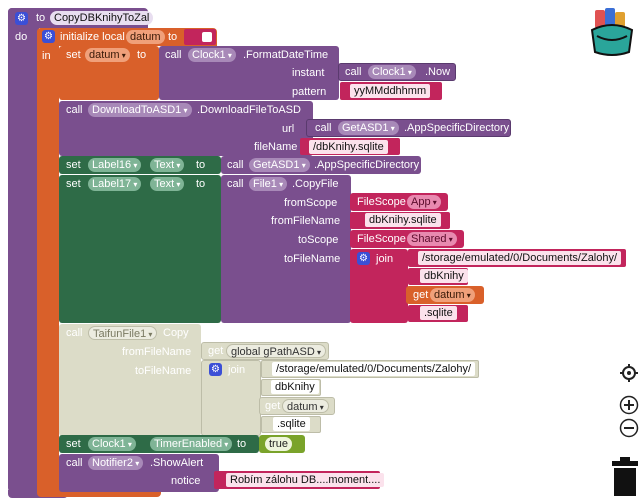 Image resolution: width=641 pixels, height=500 pixels. What do you see at coordinates (177, 463) in the screenshot?
I see `show-alert-method: .ShowAlert` at bounding box center [177, 463].